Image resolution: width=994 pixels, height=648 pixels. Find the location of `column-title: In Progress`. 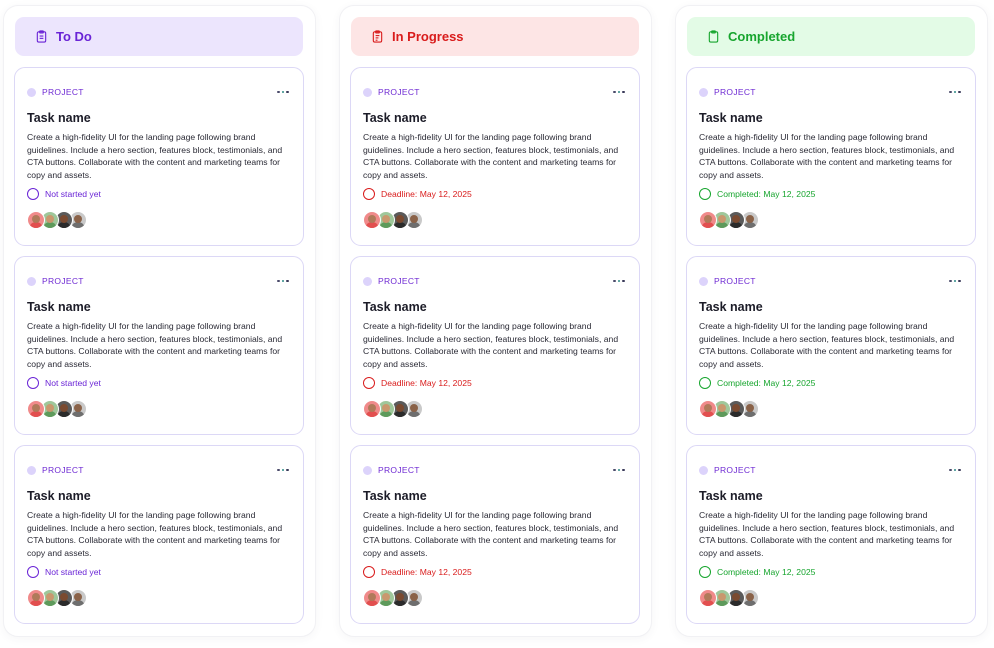

column-title: In Progress is located at coordinates (428, 36).